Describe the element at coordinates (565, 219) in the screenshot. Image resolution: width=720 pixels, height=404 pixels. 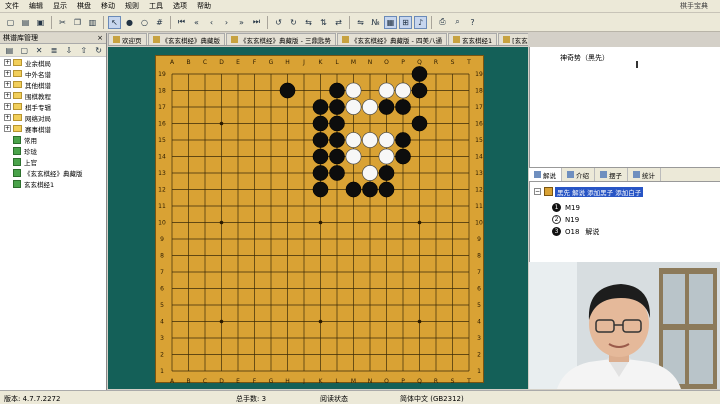
I see `move-item: 2 N19` at that location.